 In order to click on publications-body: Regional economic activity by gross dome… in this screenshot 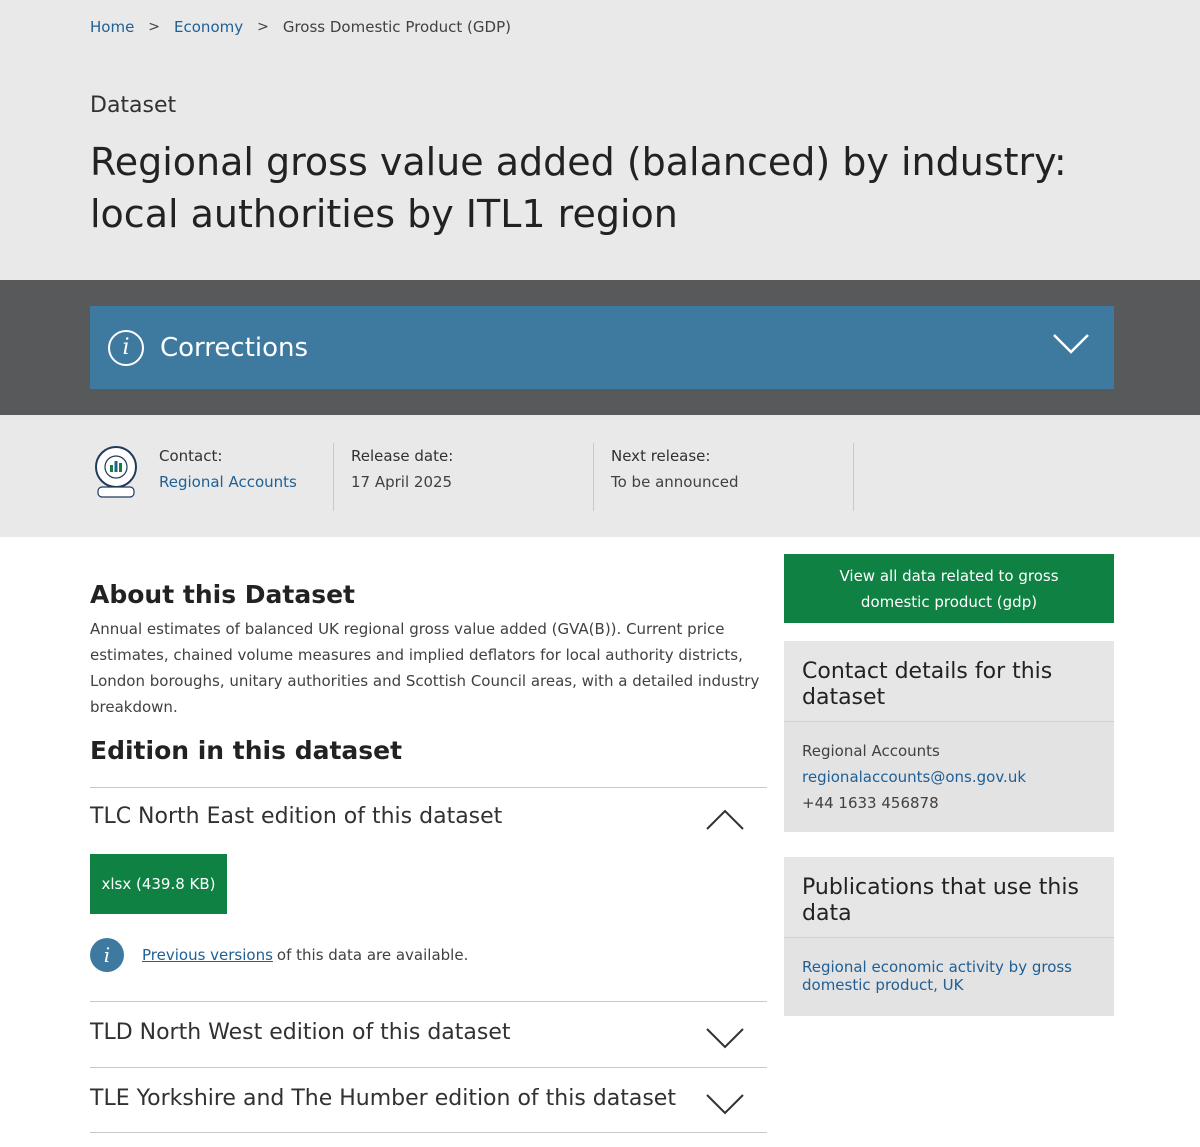, I will do `click(949, 977)`.